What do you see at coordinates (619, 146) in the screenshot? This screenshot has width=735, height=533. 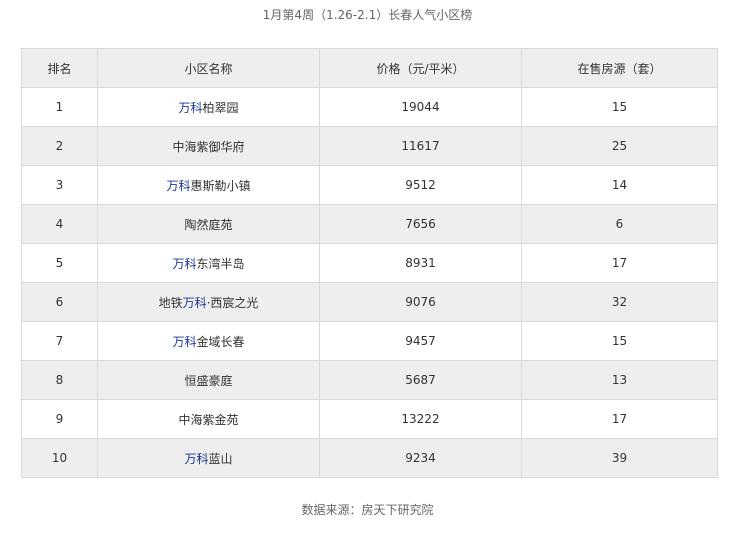 I see `listings-cell: 25` at bounding box center [619, 146].